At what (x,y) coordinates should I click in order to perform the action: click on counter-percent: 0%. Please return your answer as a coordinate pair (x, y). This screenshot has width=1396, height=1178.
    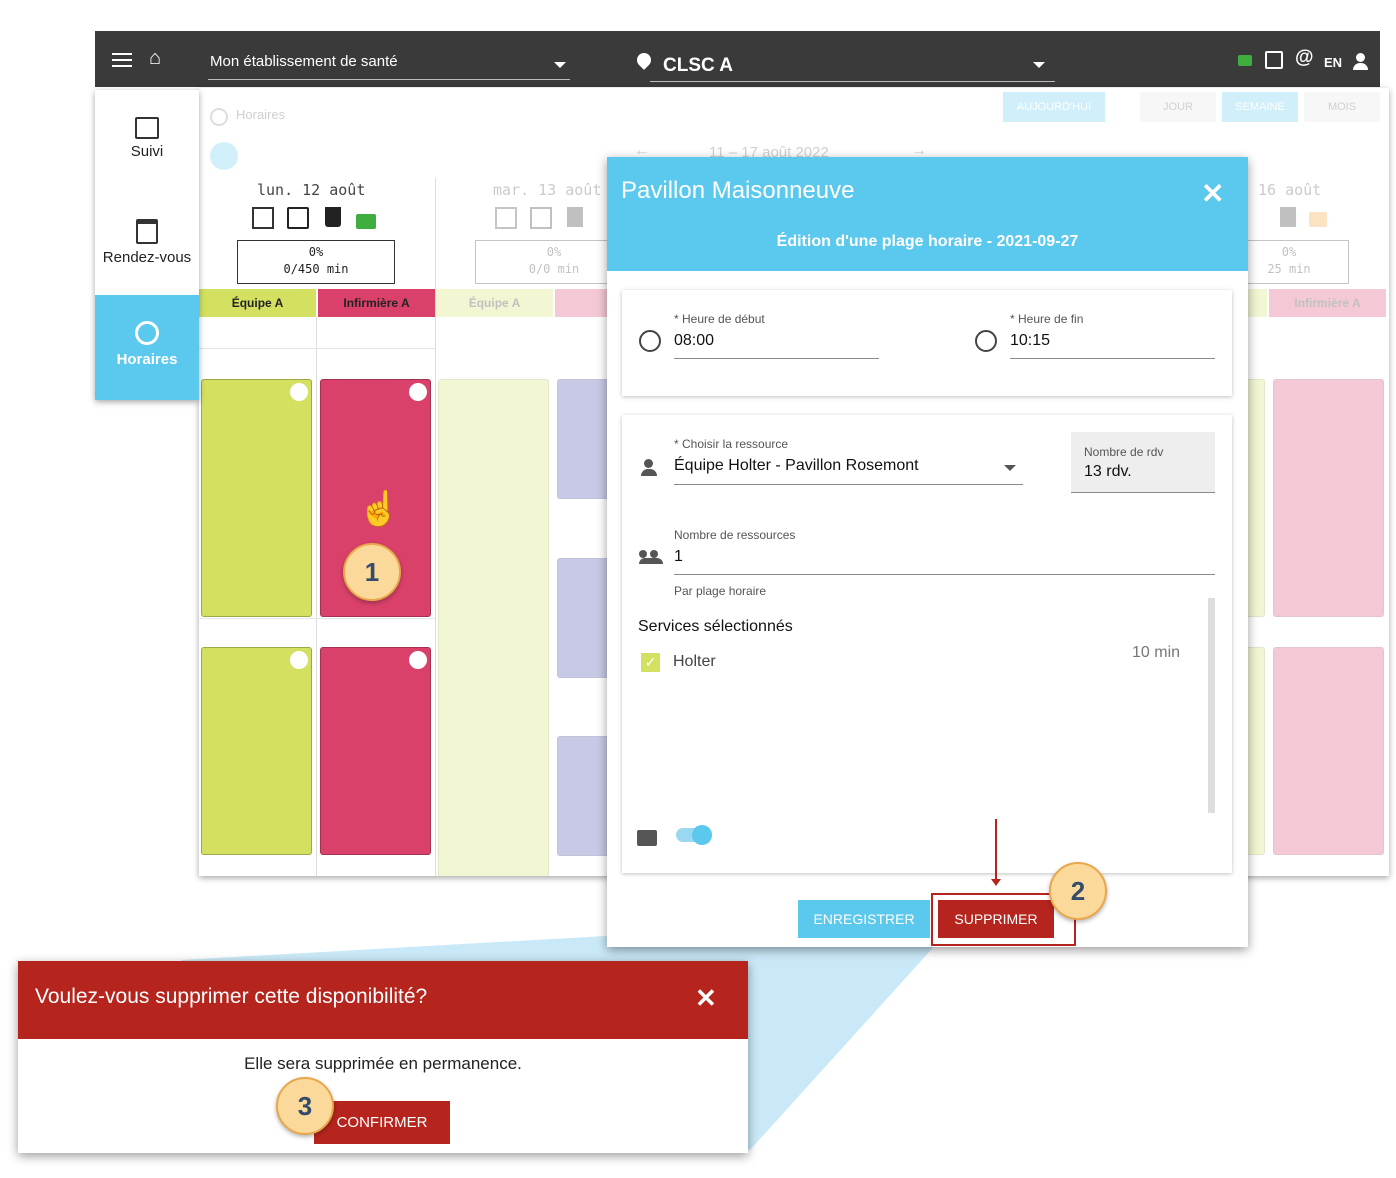
    Looking at the image, I should click on (316, 252).